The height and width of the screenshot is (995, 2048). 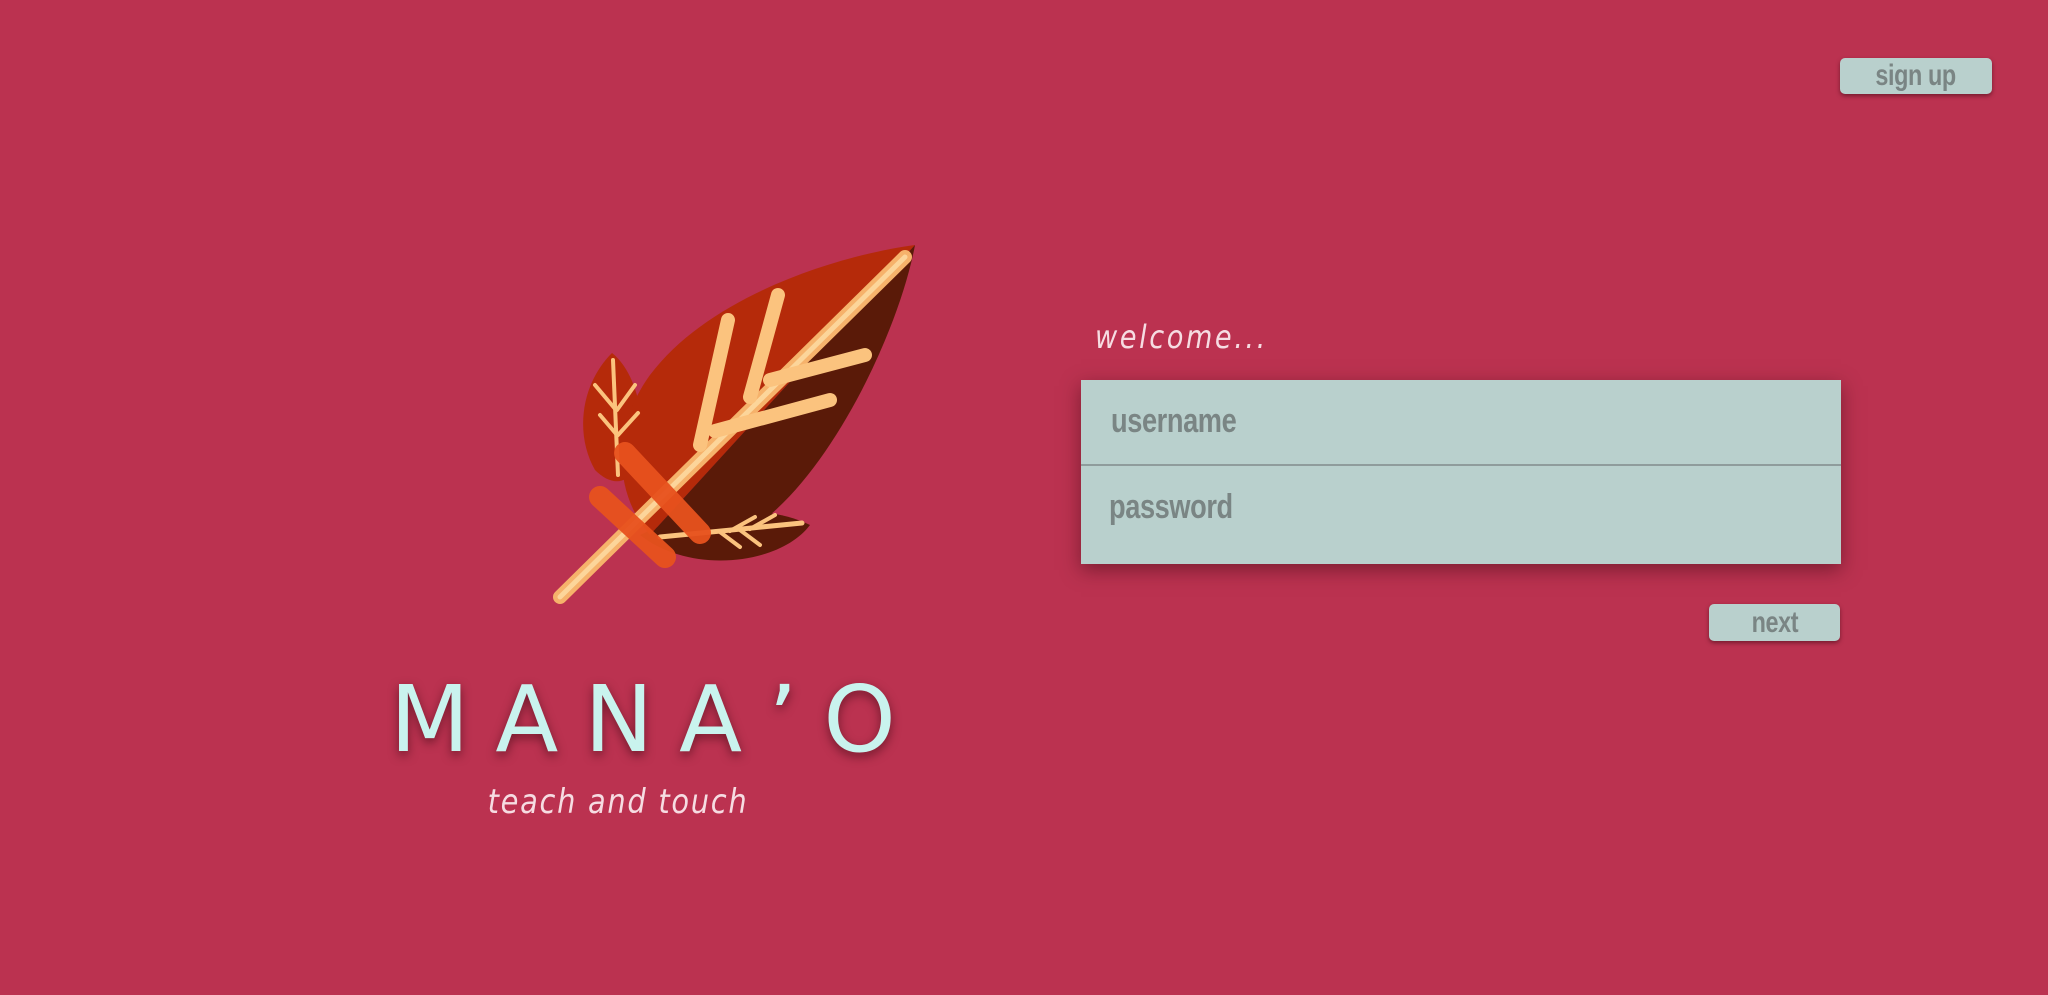 What do you see at coordinates (1461, 422) in the screenshot?
I see `username-field` at bounding box center [1461, 422].